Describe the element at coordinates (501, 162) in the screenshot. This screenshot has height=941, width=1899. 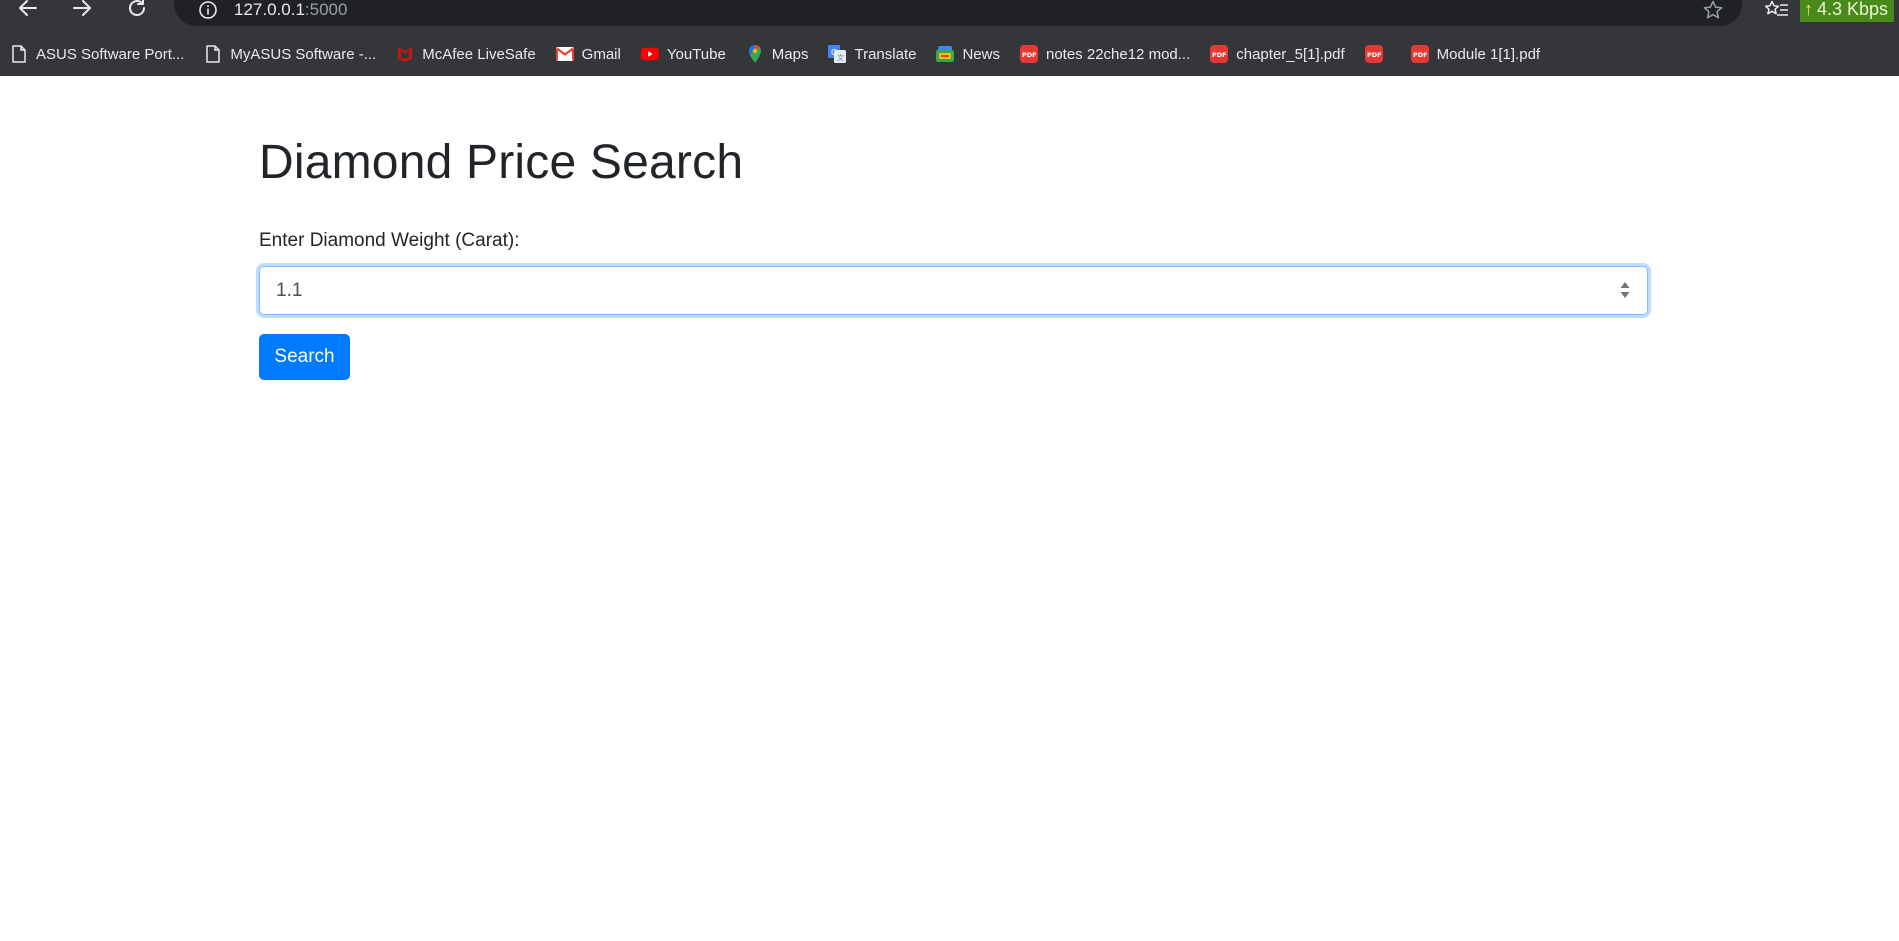
I see `page-title: Diamond Price Search` at that location.